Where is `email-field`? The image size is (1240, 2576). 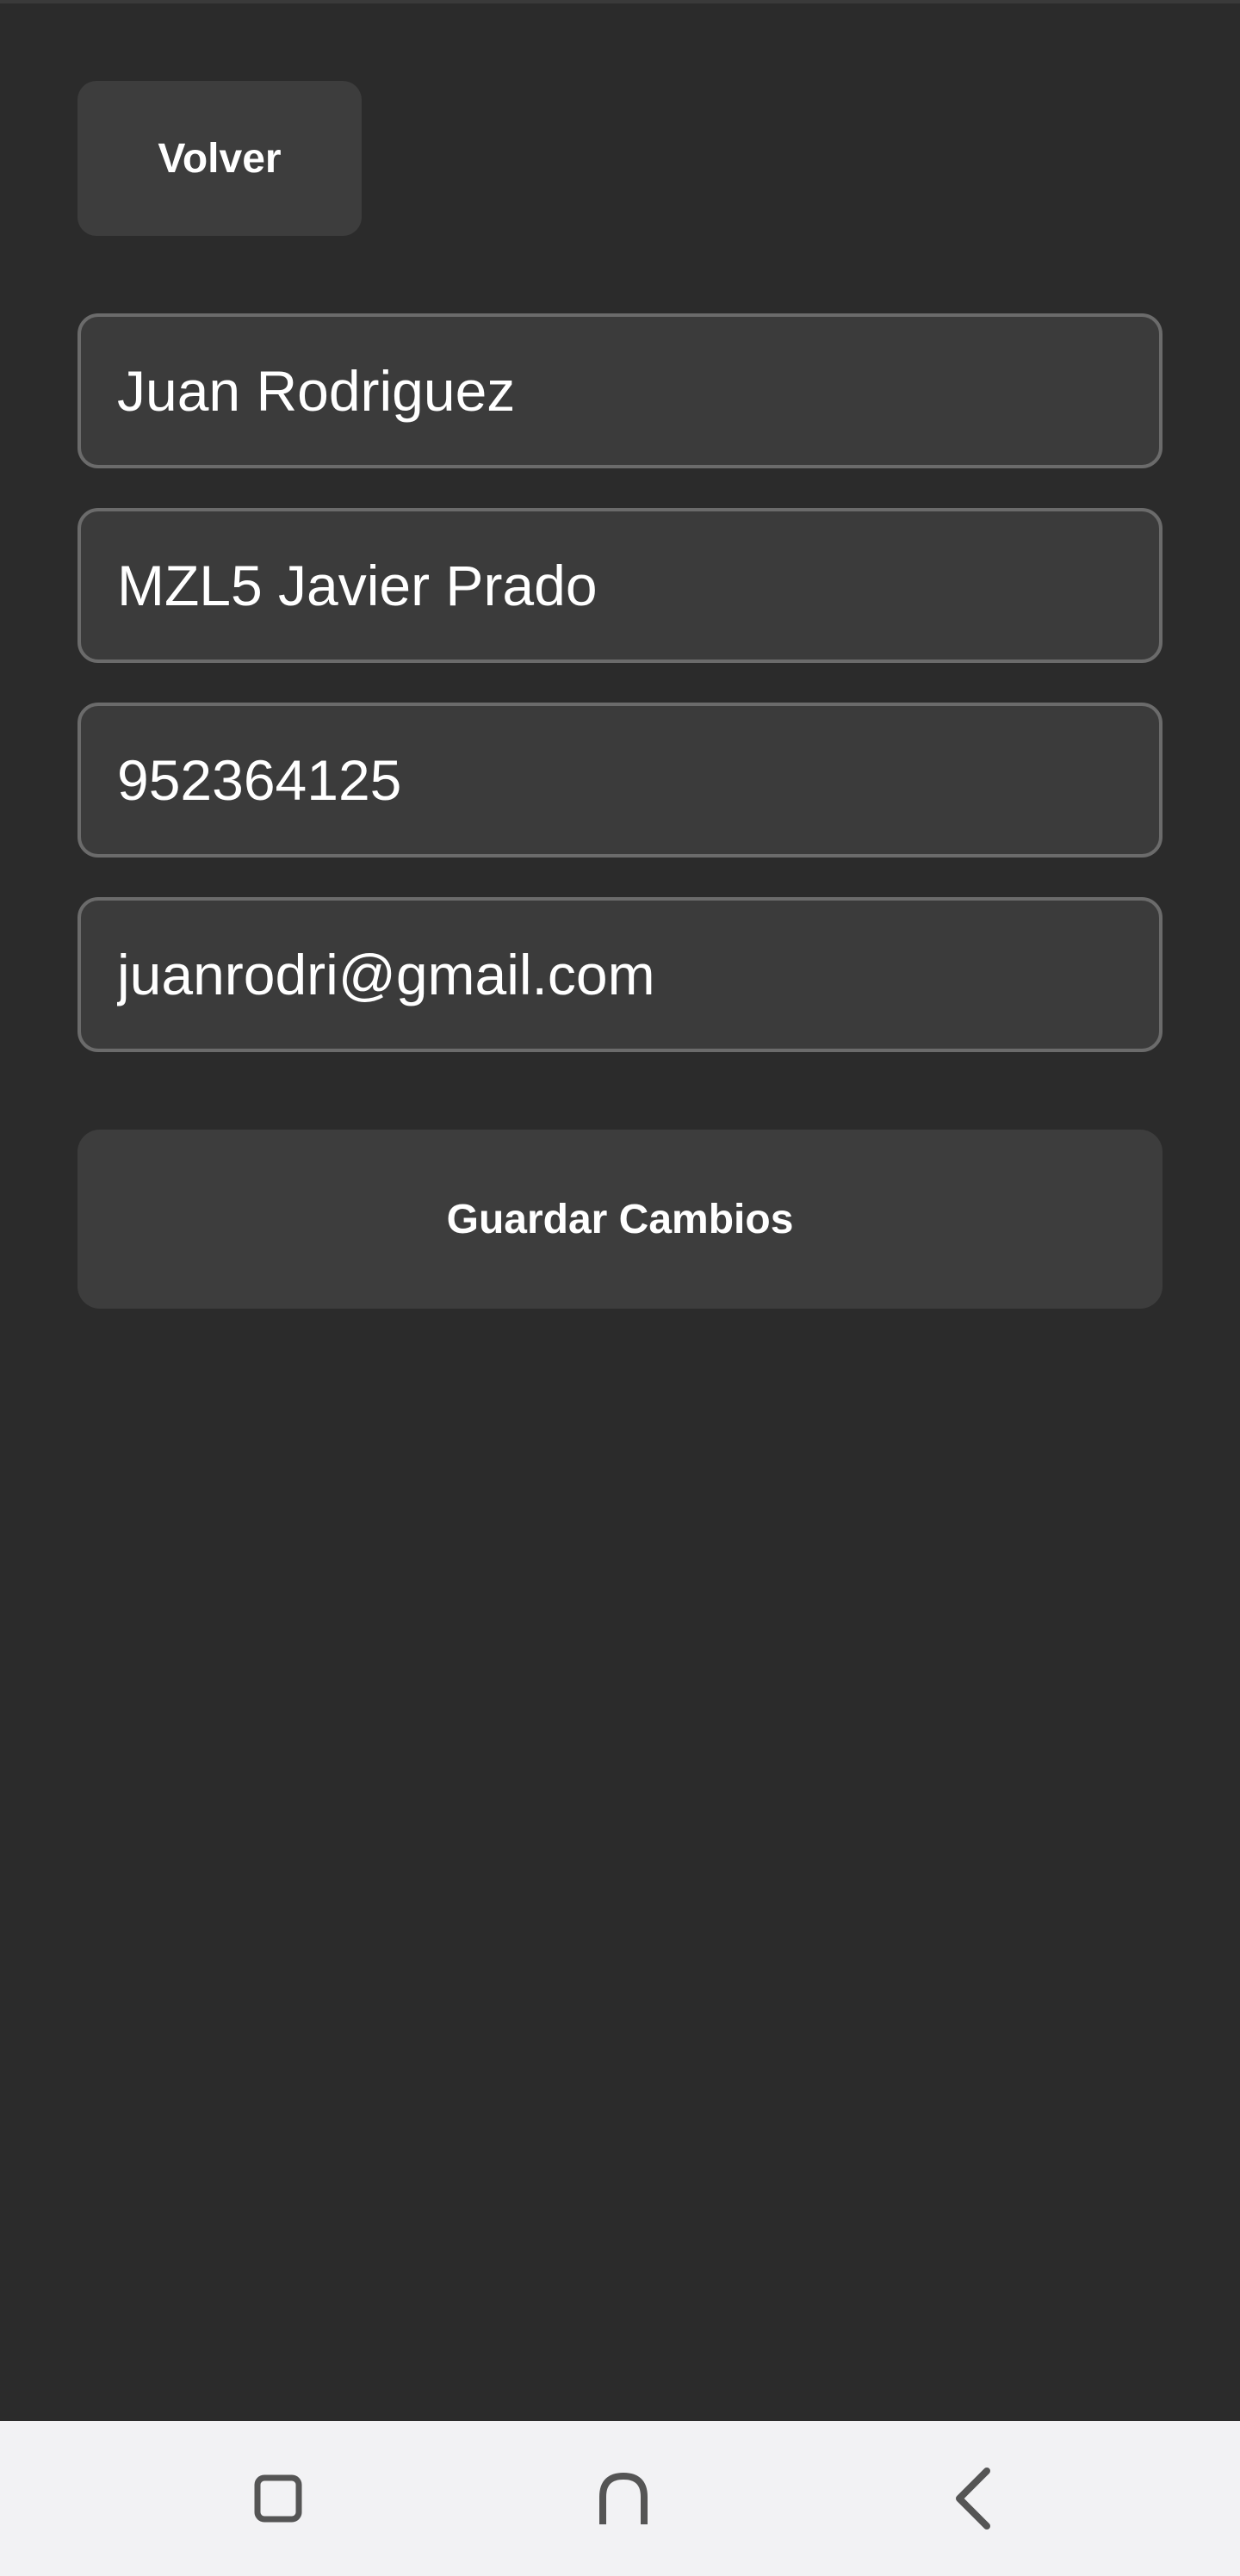
email-field is located at coordinates (620, 974).